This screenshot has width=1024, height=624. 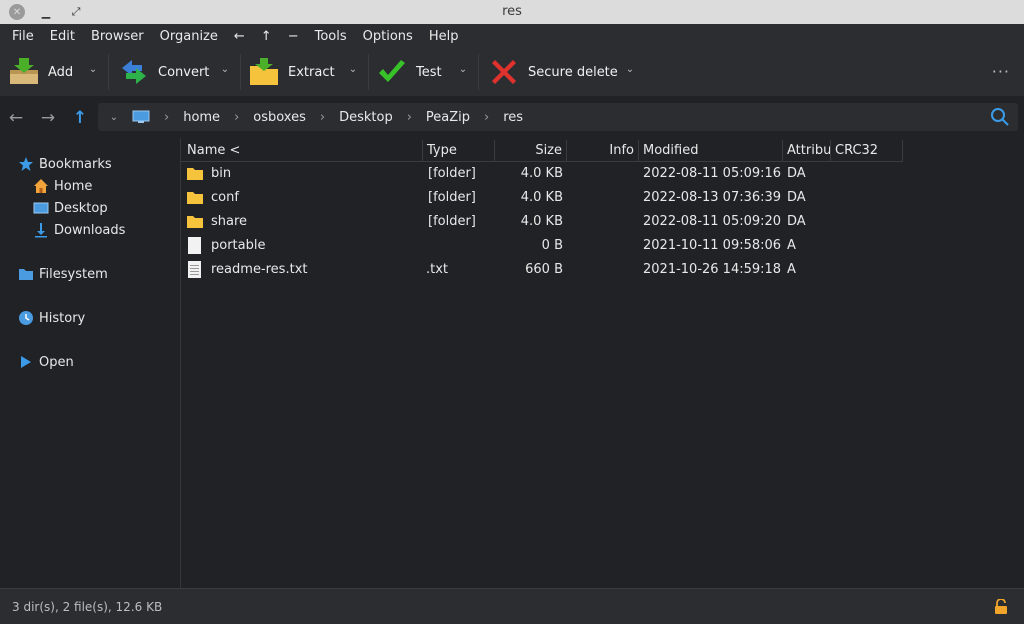 What do you see at coordinates (23, 36) in the screenshot?
I see `menu-file: File` at bounding box center [23, 36].